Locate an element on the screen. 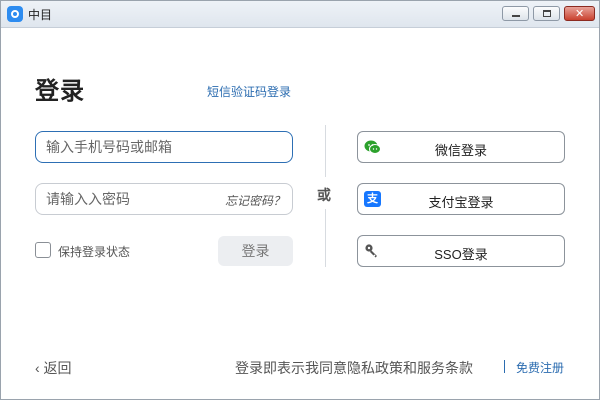 This screenshot has height=400, width=600. sms-login-link: 短信验证码登录 is located at coordinates (249, 91).